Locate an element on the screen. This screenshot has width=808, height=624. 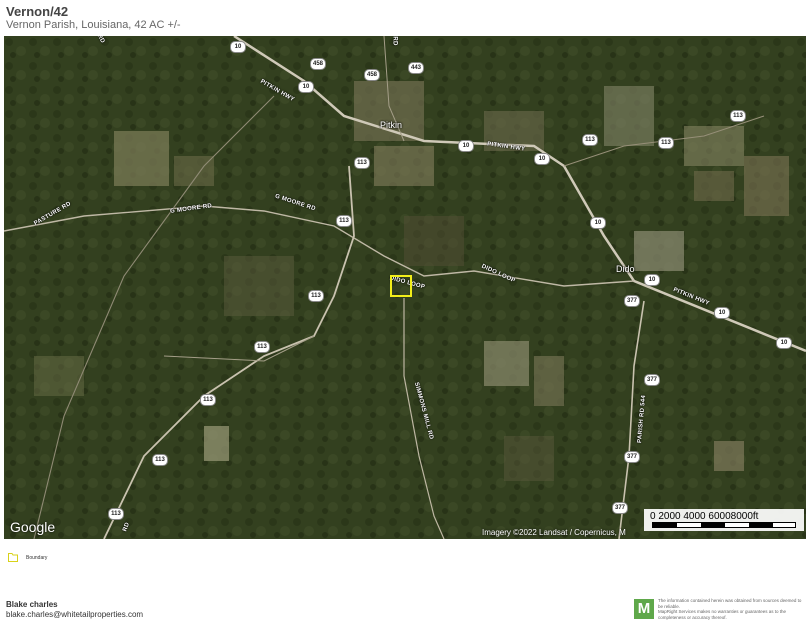
town-label-dido: Dido is located at coordinates (625, 269).